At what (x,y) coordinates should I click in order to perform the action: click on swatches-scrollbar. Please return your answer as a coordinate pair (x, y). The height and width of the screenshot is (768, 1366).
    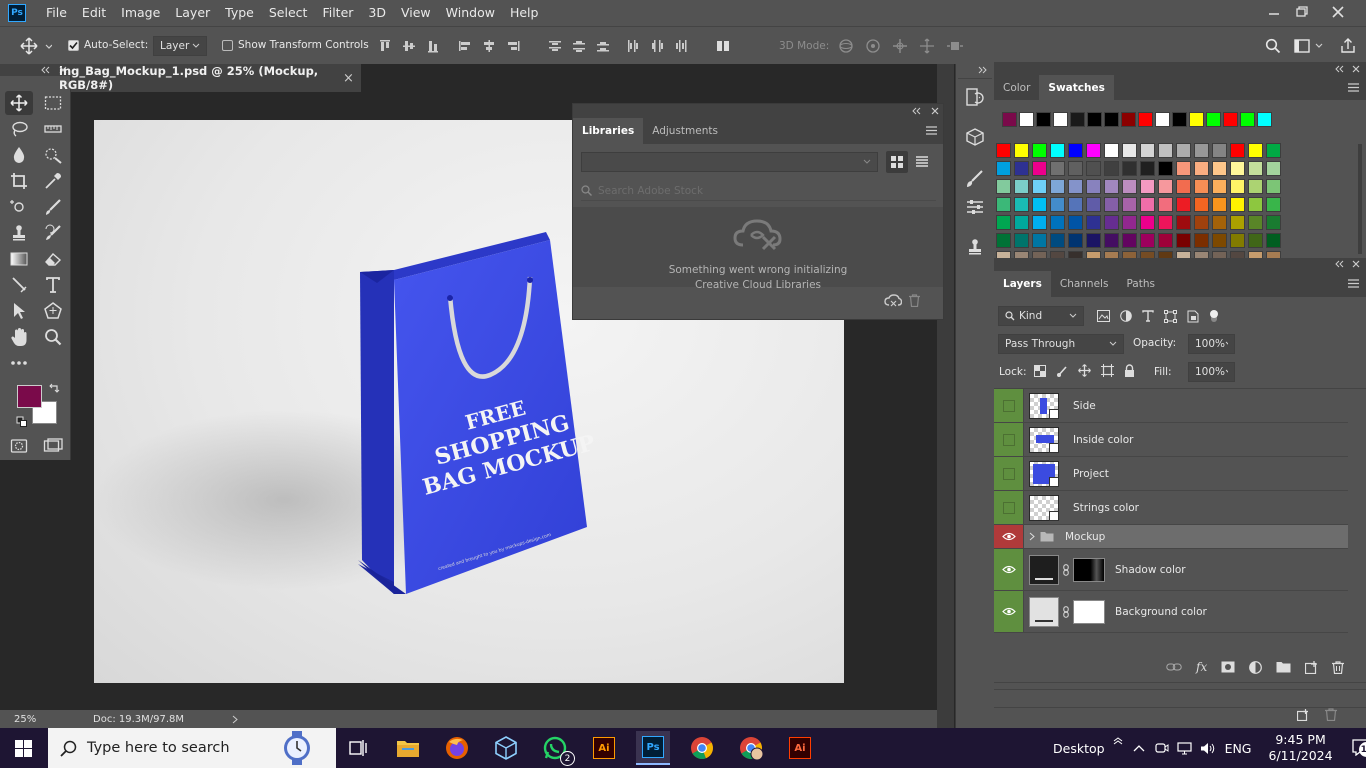
    Looking at the image, I should click on (1360, 199).